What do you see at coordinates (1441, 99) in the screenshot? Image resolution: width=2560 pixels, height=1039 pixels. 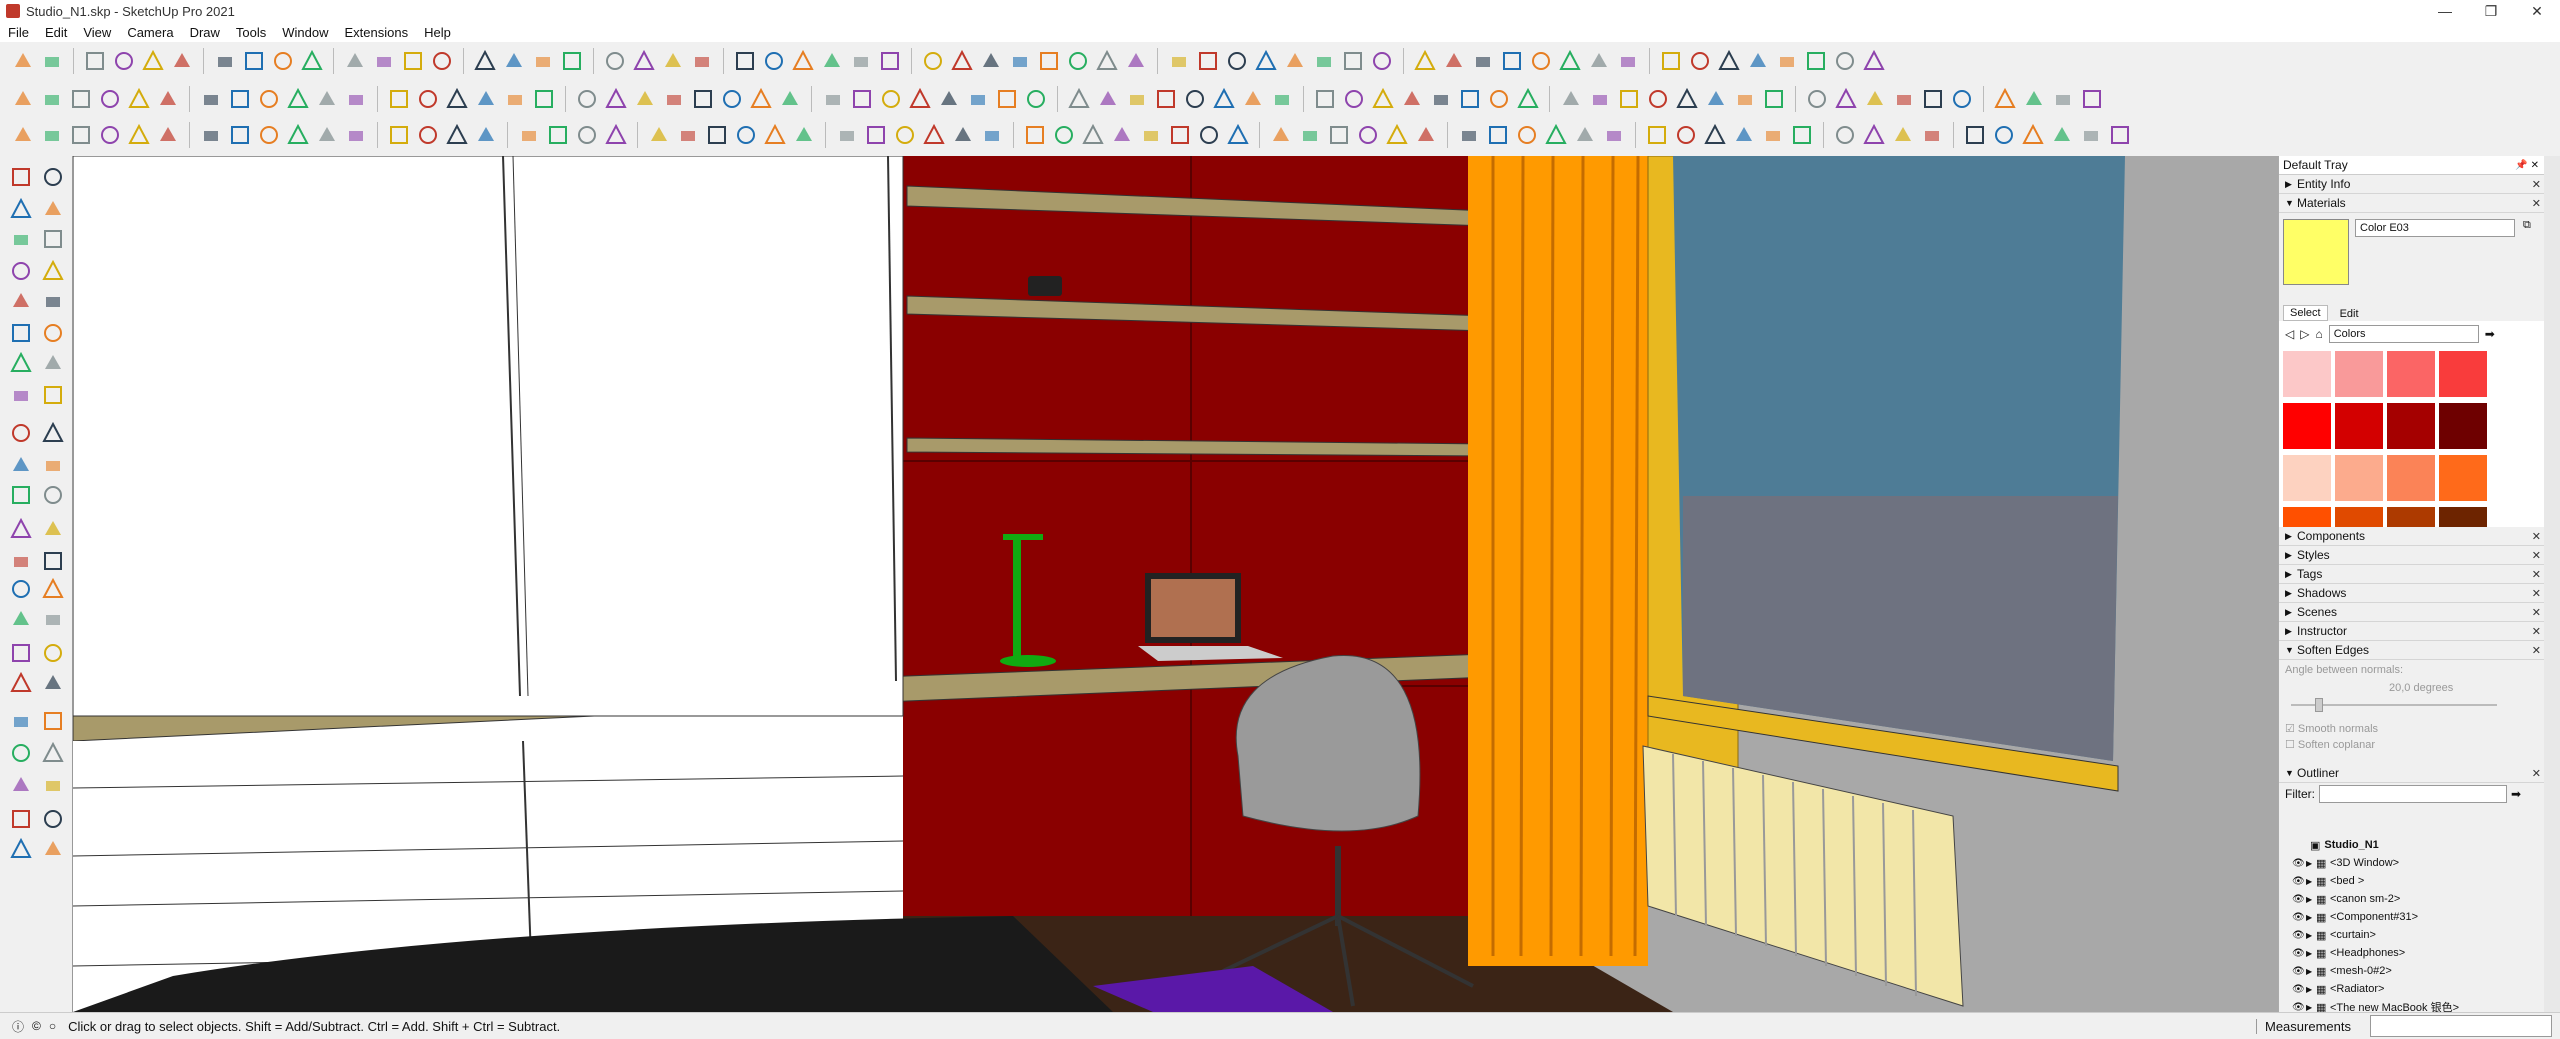 I see `tool-tb2-46-icon` at bounding box center [1441, 99].